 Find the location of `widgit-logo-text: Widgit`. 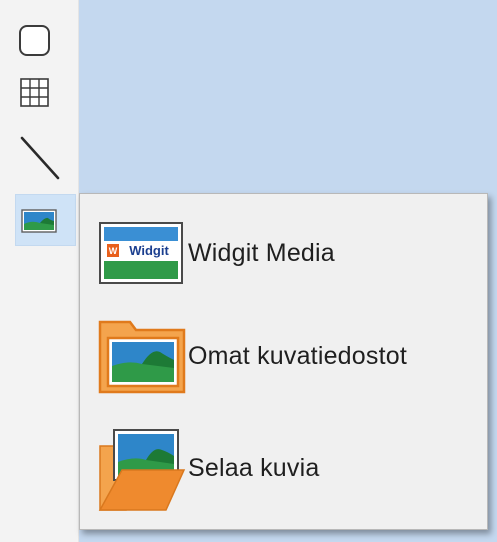

widgit-logo-text: Widgit is located at coordinates (149, 250).